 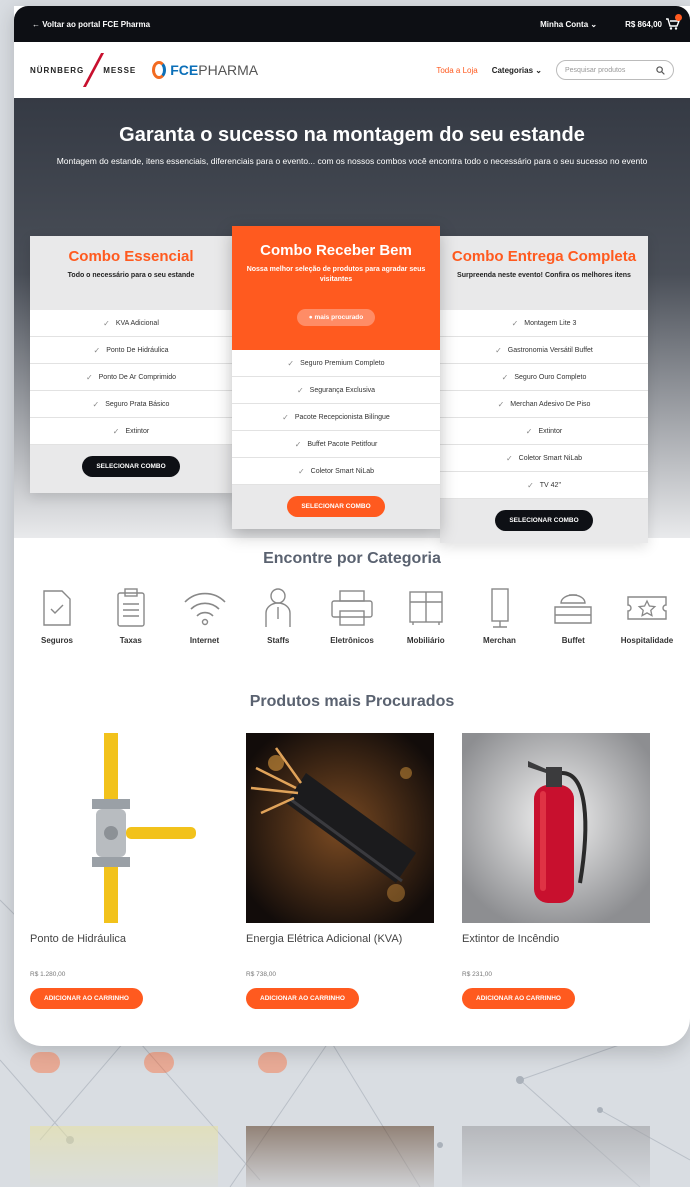 I want to click on category-label: Internet, so click(x=204, y=640).